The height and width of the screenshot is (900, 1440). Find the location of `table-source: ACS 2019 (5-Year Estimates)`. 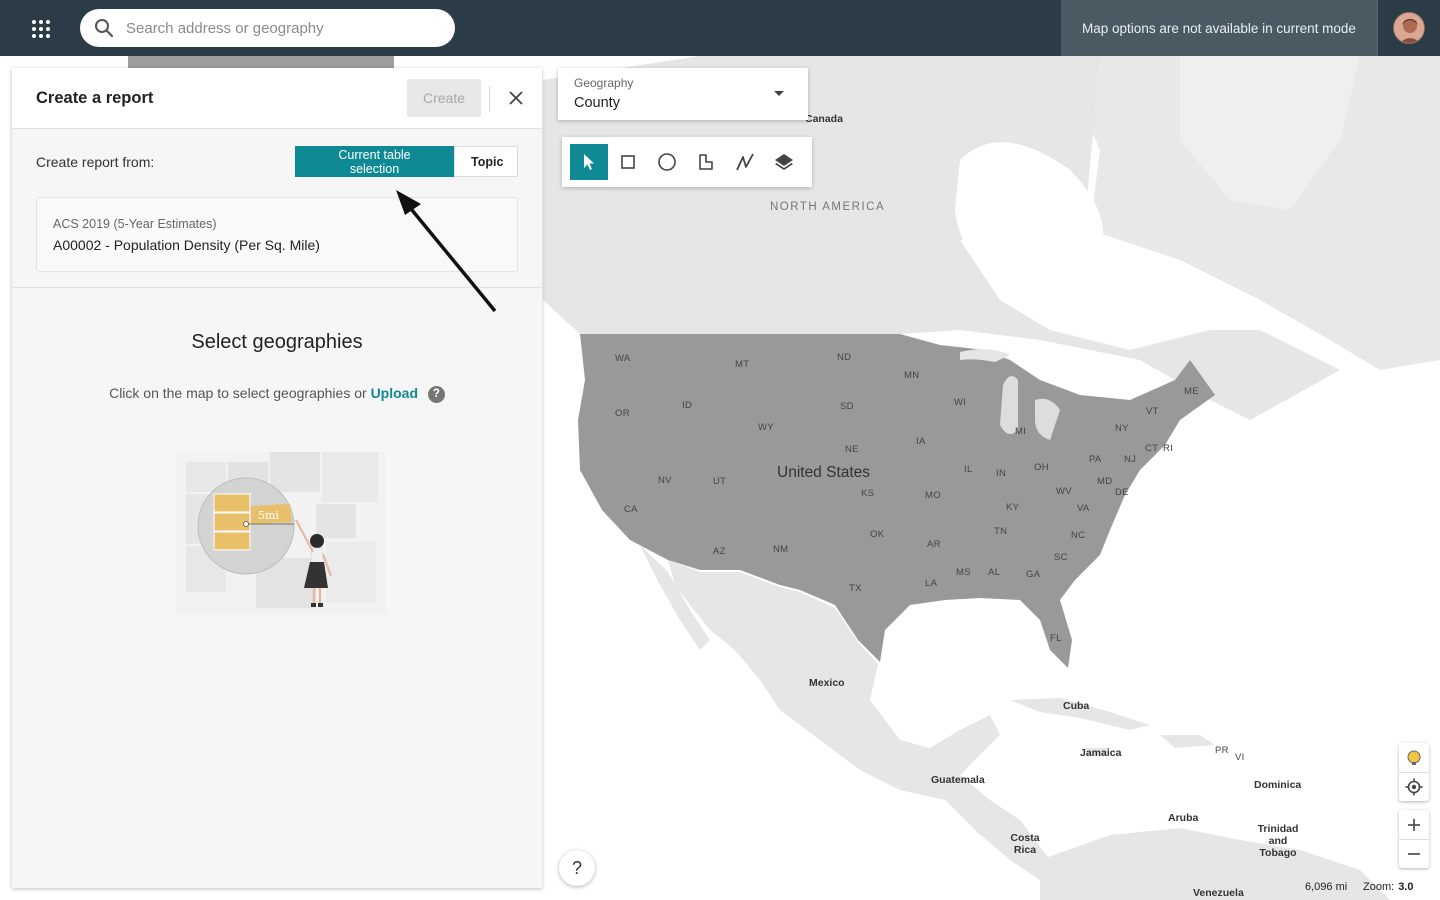

table-source: ACS 2019 (5-Year Estimates) is located at coordinates (135, 224).